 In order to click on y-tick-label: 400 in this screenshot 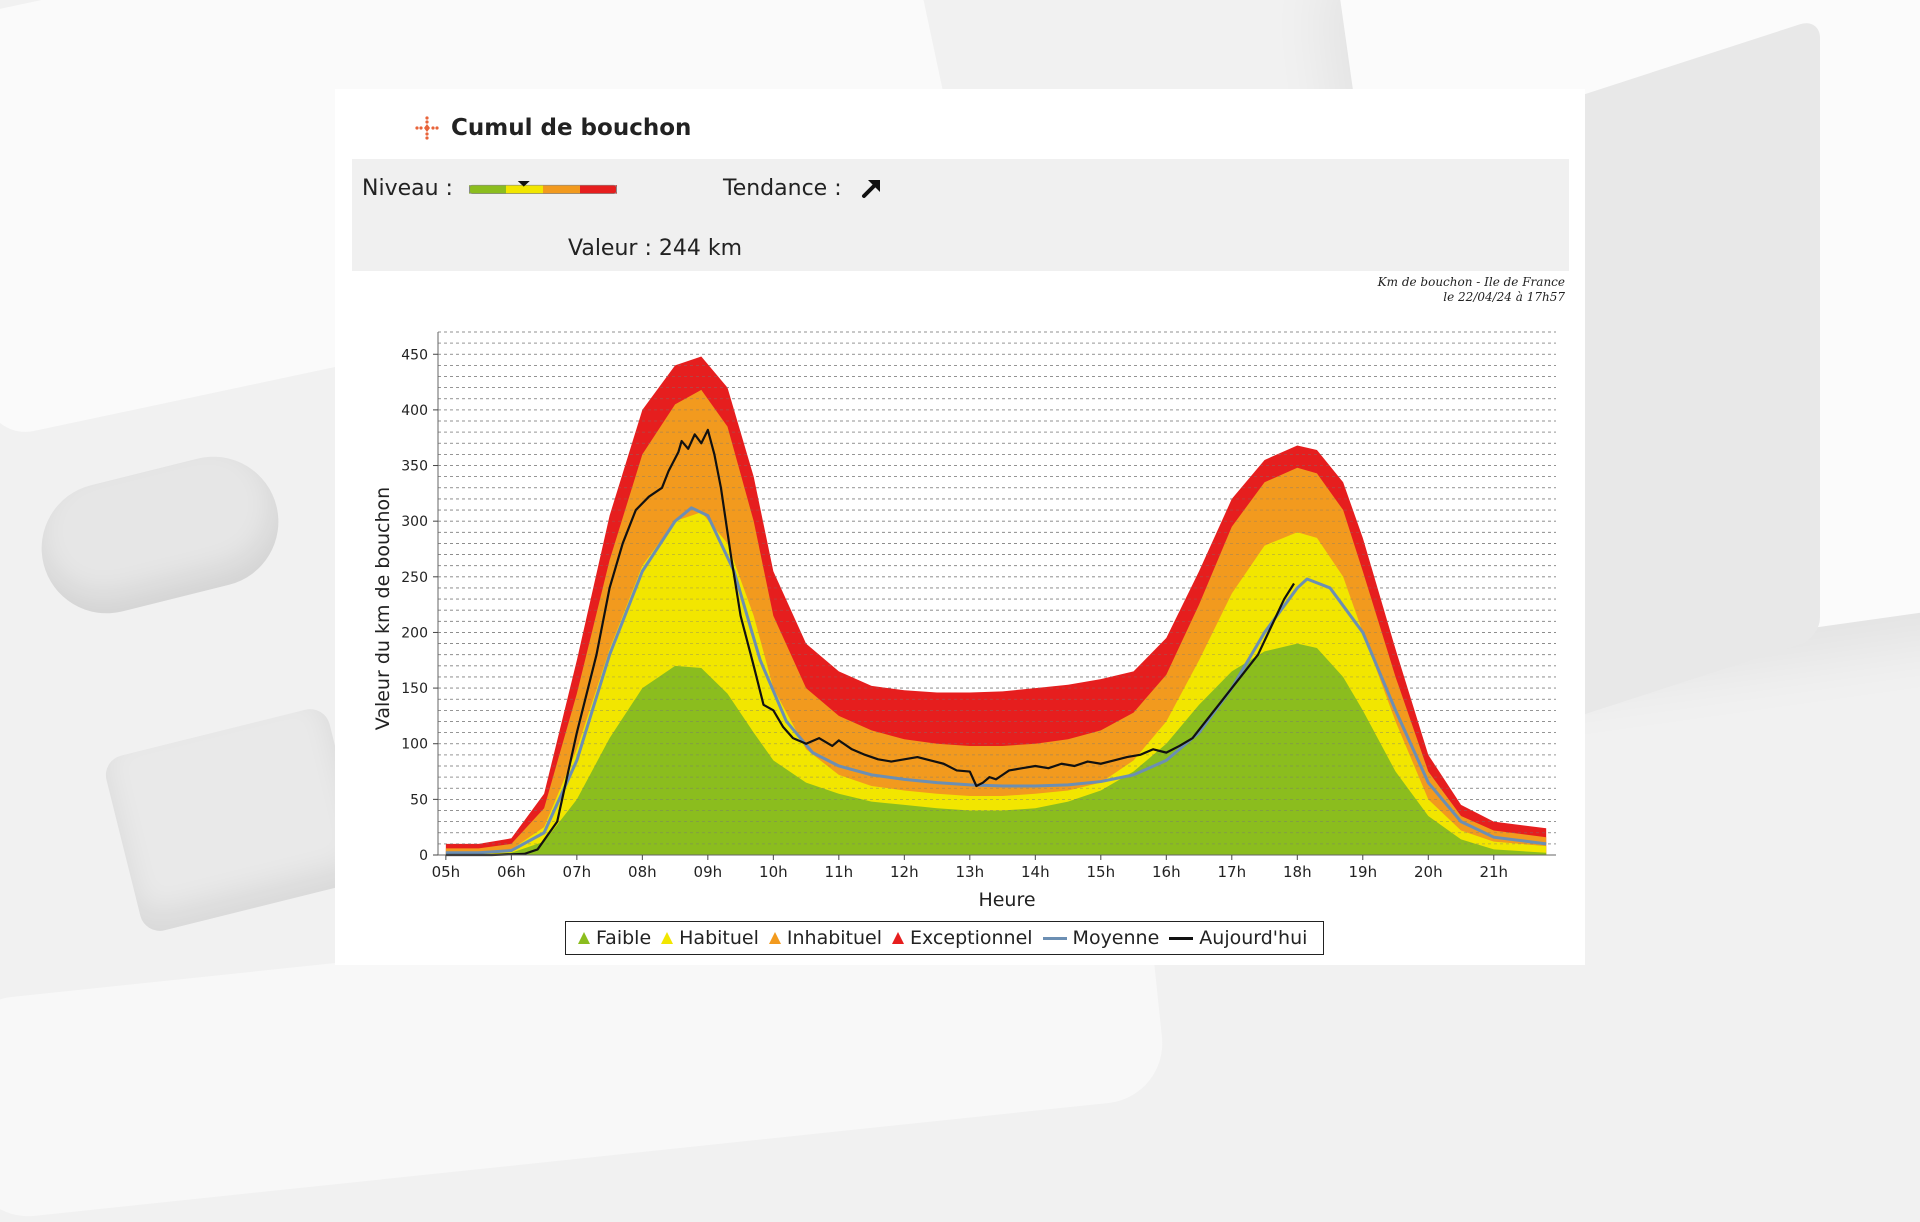, I will do `click(414, 411)`.